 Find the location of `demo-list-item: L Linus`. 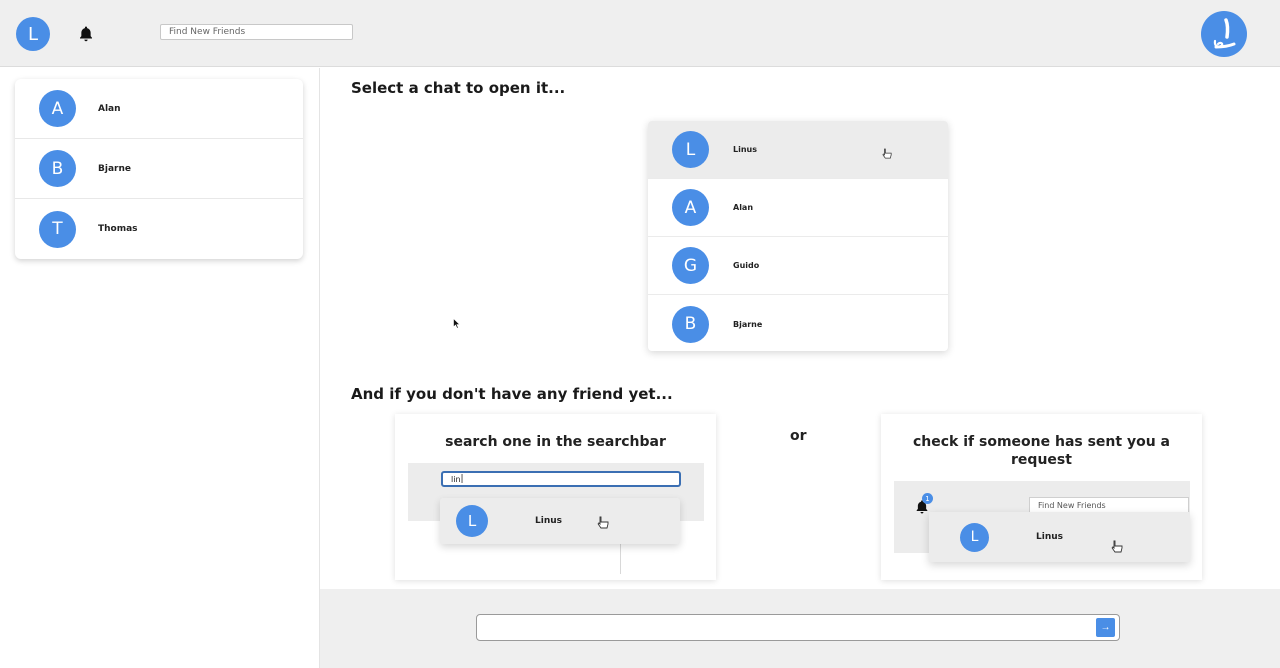

demo-list-item: L Linus is located at coordinates (798, 150).